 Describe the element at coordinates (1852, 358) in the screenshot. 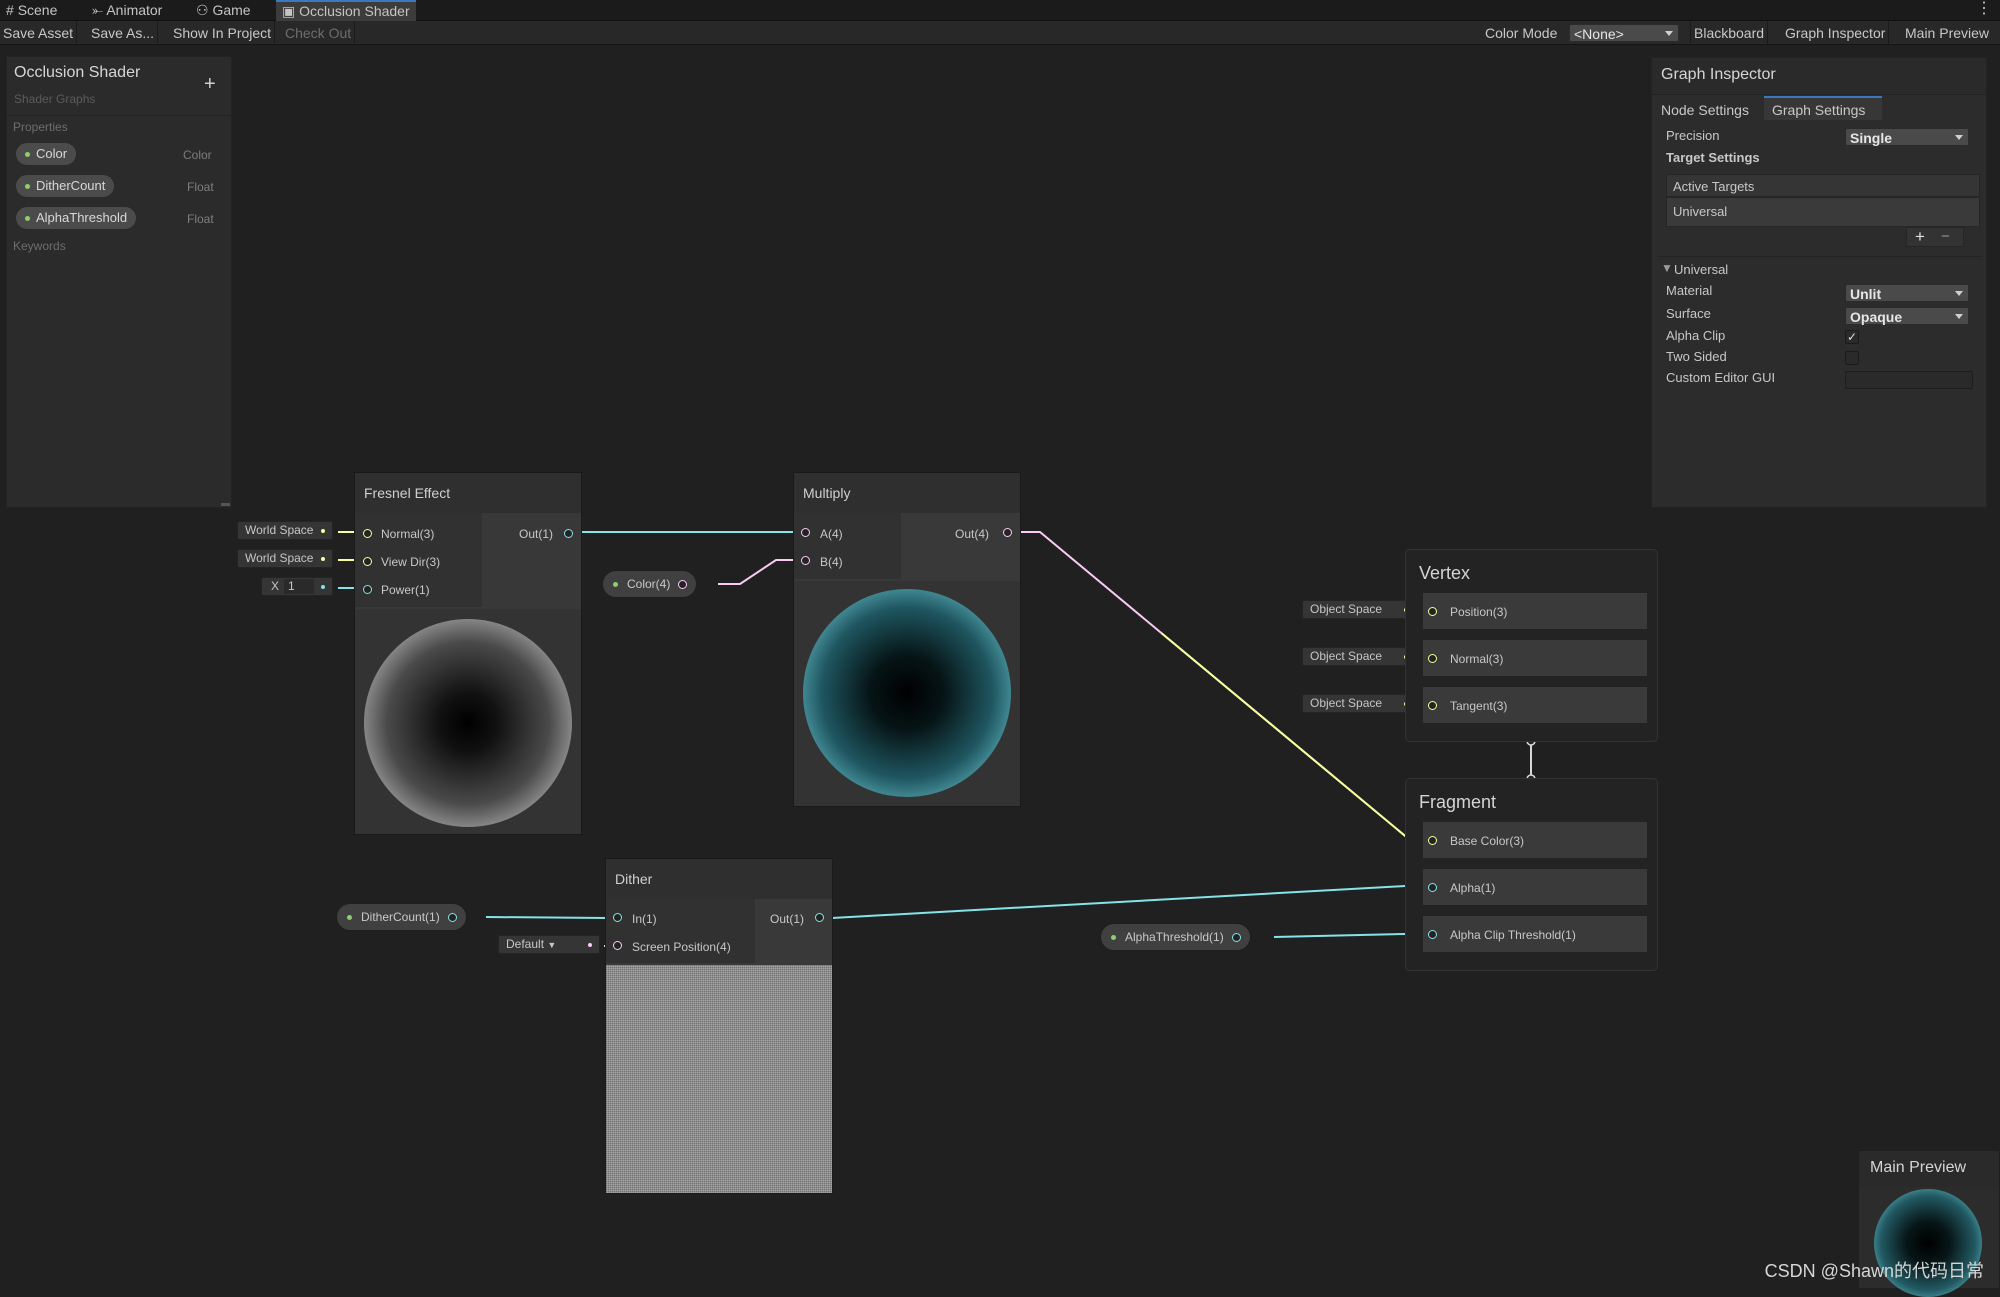

I see `two-sided-checkbox` at that location.